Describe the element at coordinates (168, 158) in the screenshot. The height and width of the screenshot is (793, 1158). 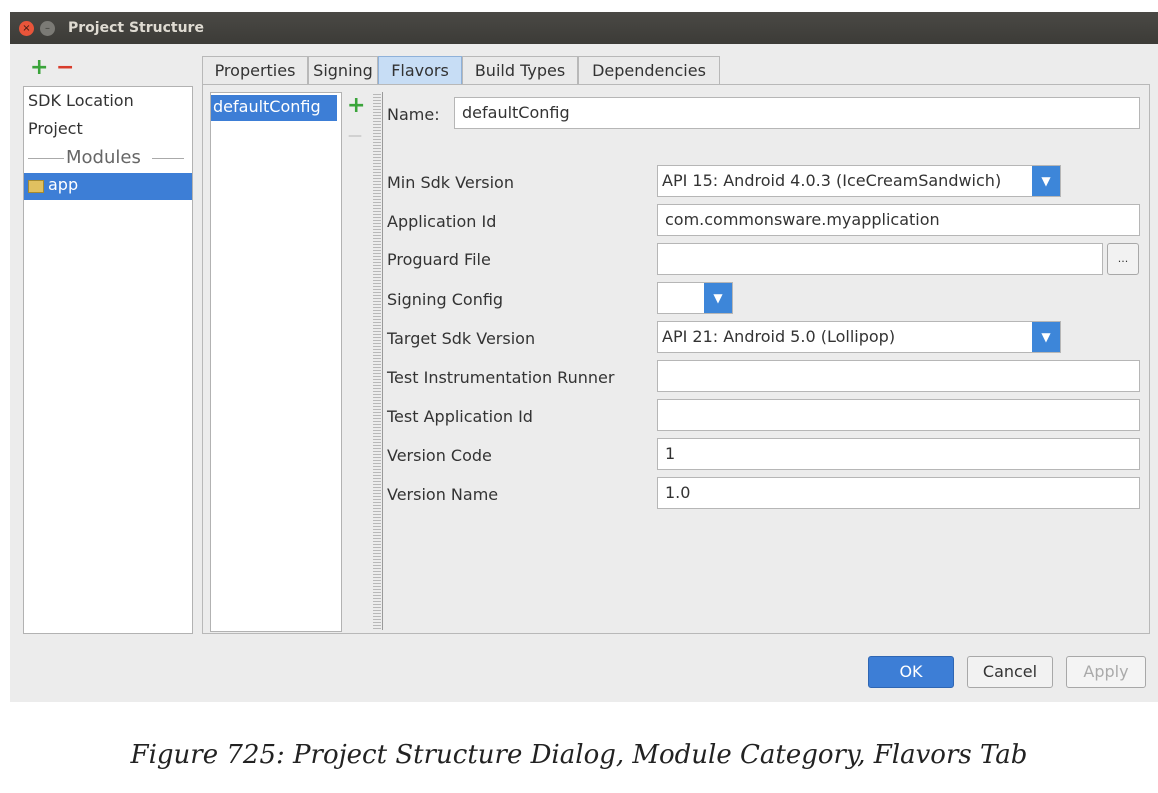
I see `modules-separator-right` at that location.